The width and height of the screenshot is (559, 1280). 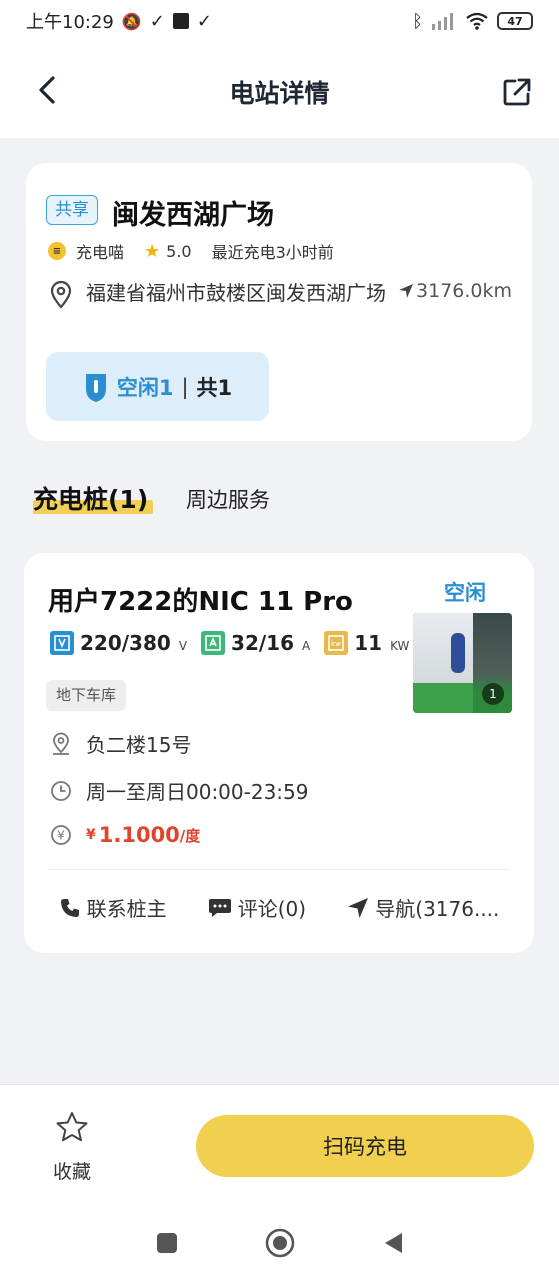 I want to click on tab-chargers: 充电桩(1), so click(x=90, y=498).